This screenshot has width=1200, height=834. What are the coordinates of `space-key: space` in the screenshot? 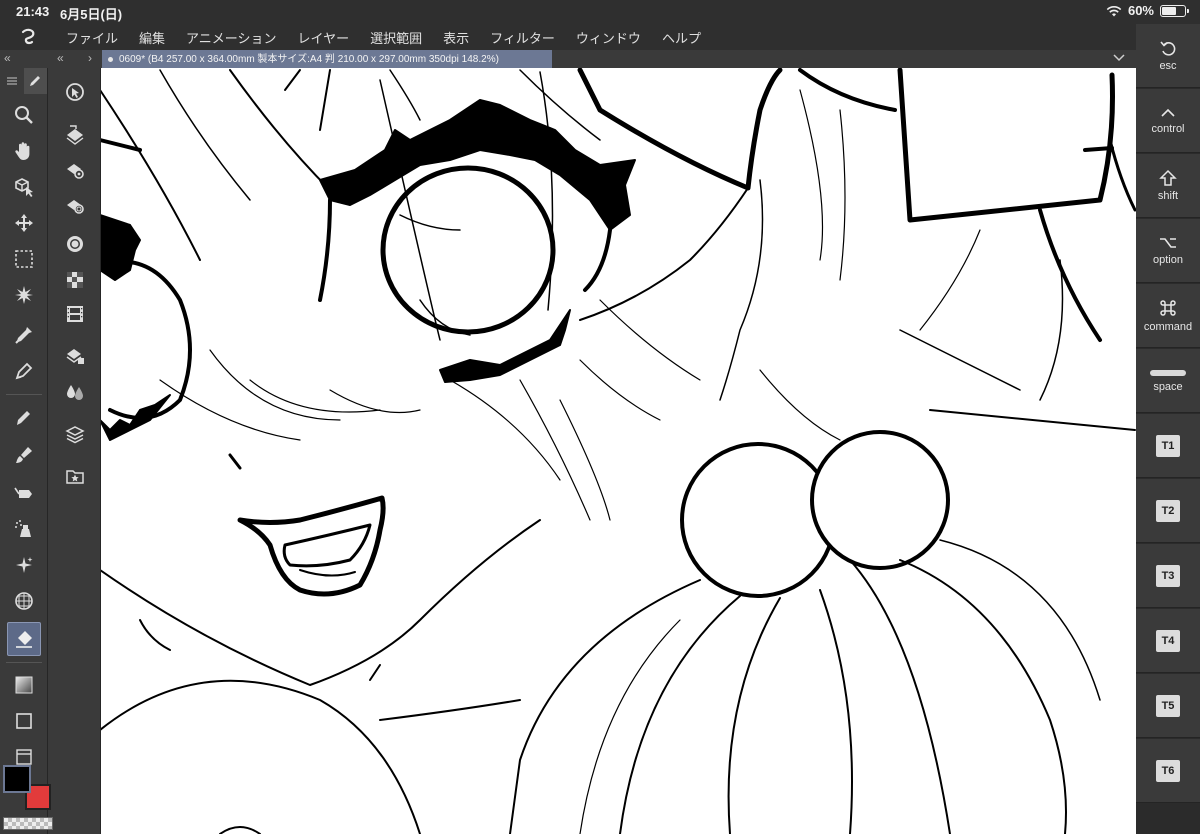 It's located at (1168, 381).